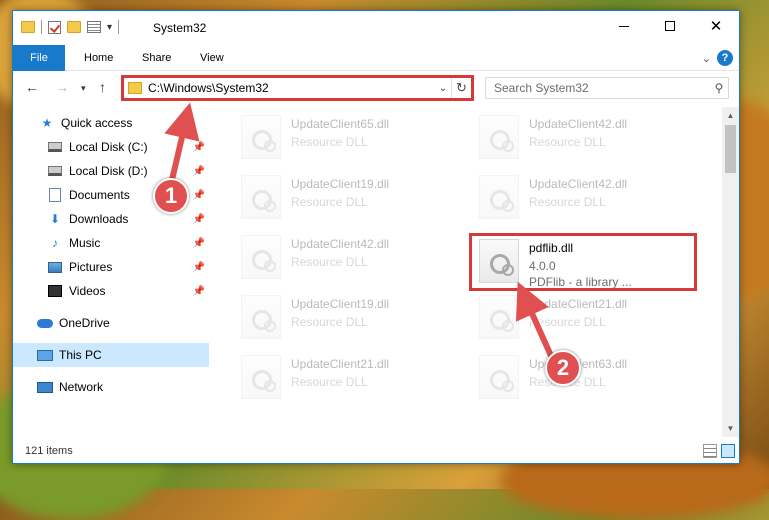 This screenshot has height=520, width=769. Describe the element at coordinates (730, 428) in the screenshot. I see `scroll-down-icon: ▼` at that location.